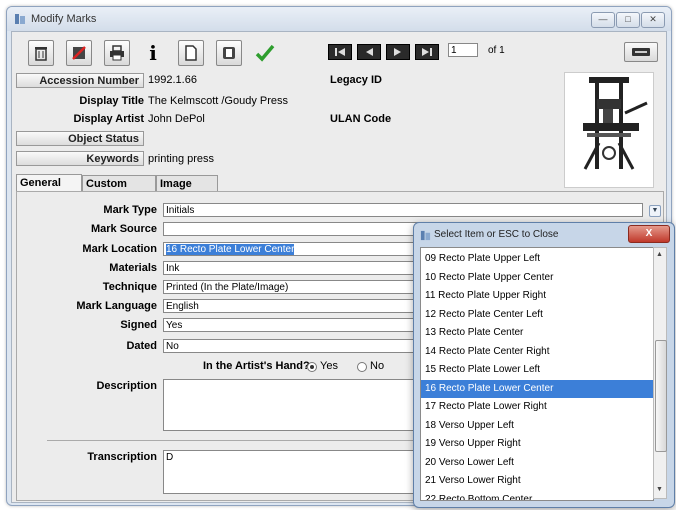 This screenshot has width=676, height=510. What do you see at coordinates (653, 20) in the screenshot?
I see `close-window-button: ✕` at bounding box center [653, 20].